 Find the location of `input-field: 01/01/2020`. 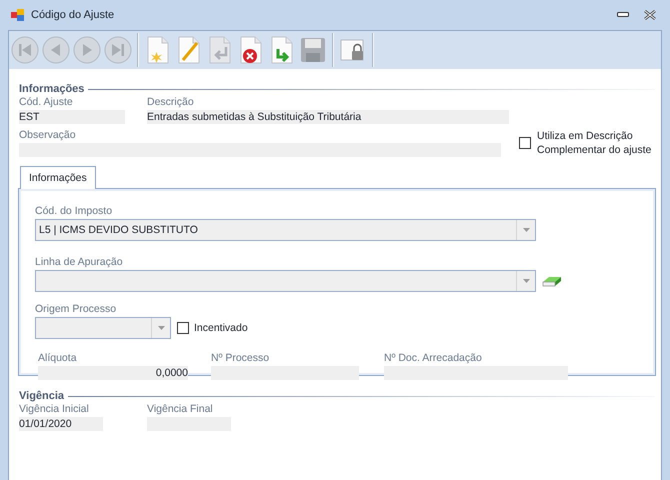

input-field: 01/01/2020 is located at coordinates (61, 424).